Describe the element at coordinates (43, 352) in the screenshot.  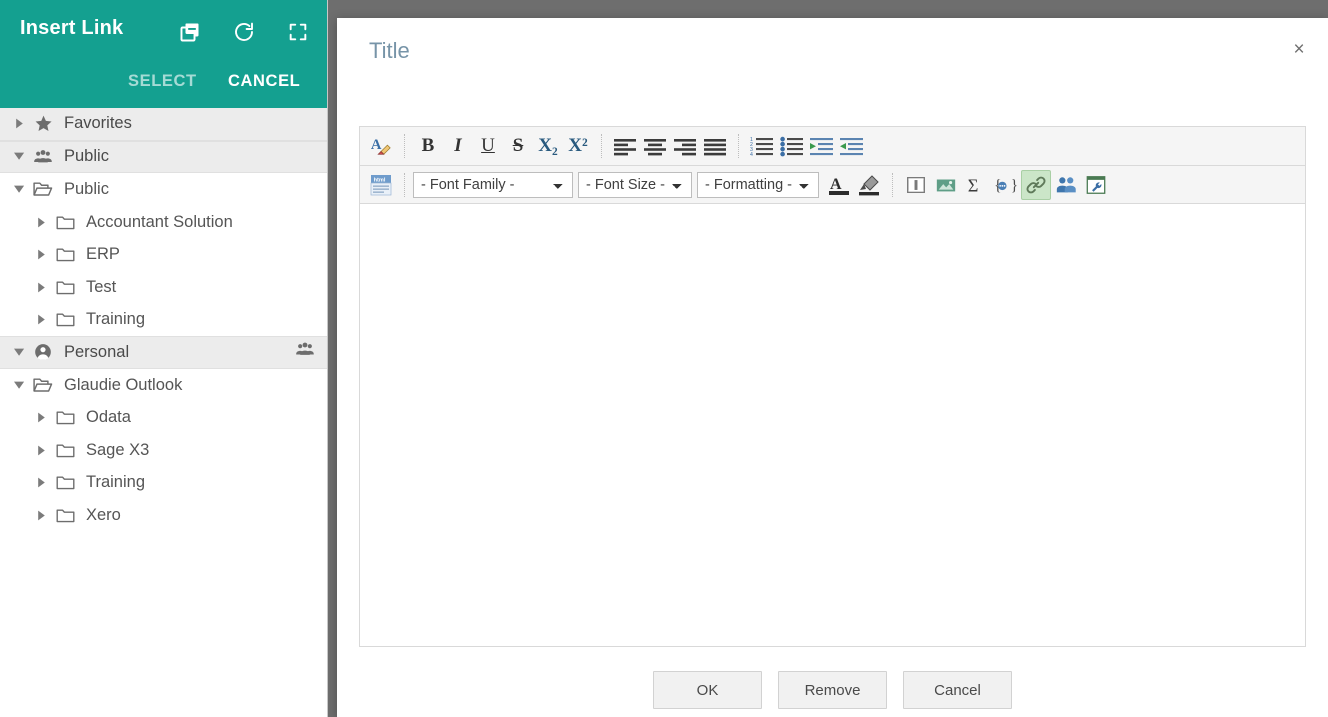
I see `person-icon` at that location.